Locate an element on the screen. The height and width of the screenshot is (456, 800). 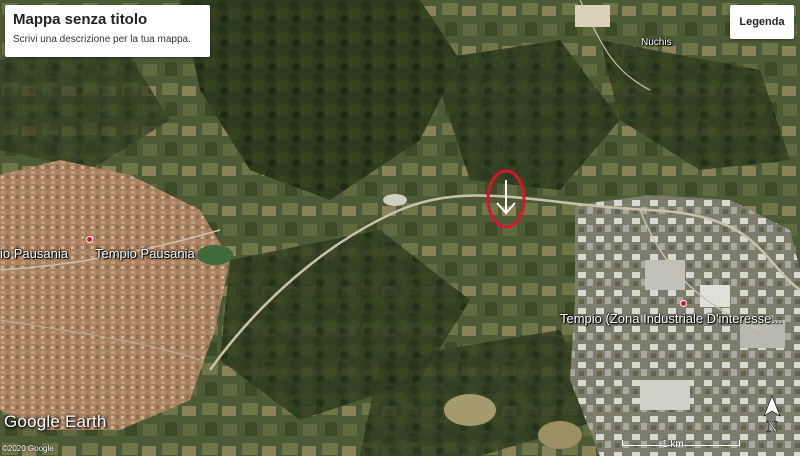
legend-button: Legenda is located at coordinates (762, 22).